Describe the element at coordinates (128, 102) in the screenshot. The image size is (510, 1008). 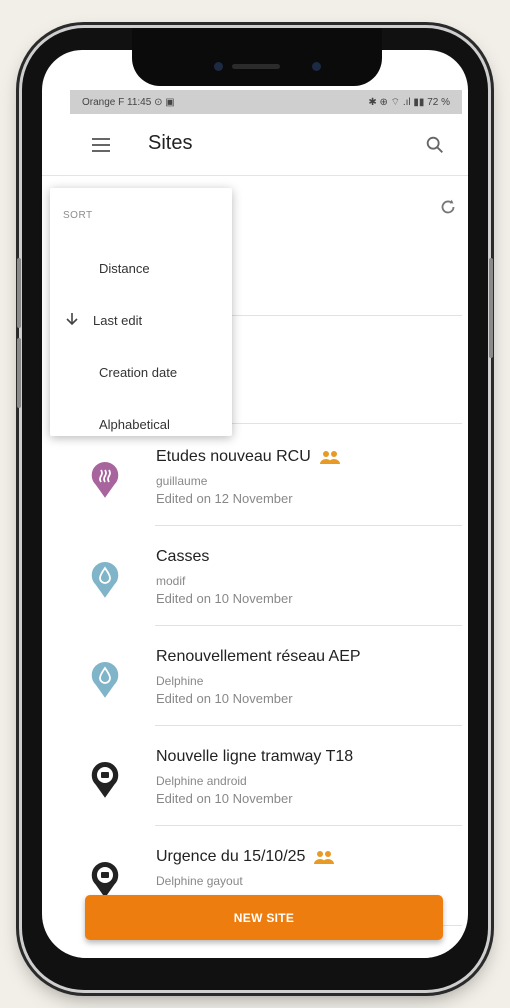
I see `status-left: Orange F 11:45 ⊙ ▣` at that location.